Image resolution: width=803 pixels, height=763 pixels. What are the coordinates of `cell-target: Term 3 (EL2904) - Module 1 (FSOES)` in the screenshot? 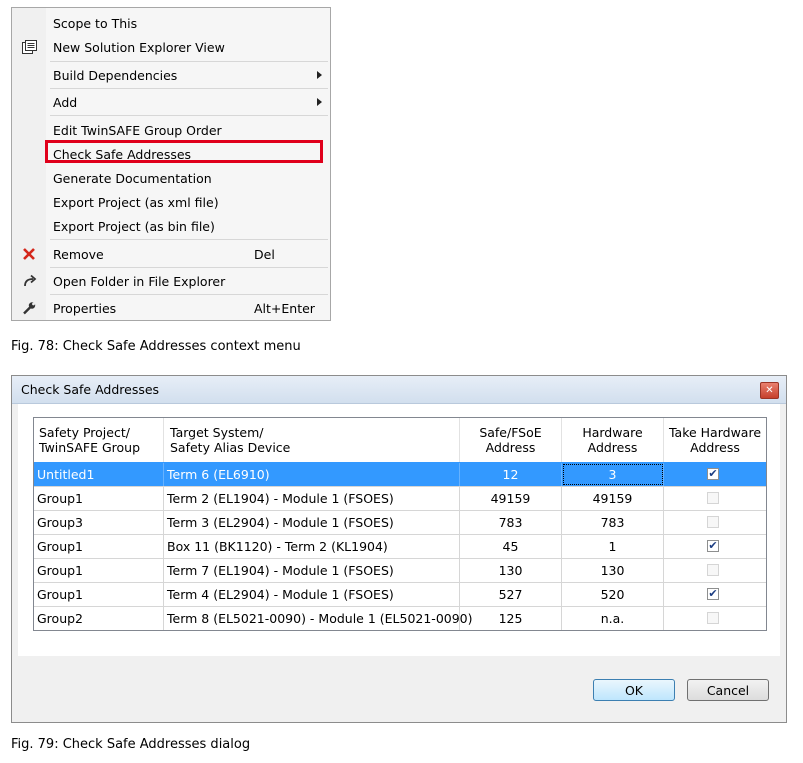 It's located at (312, 522).